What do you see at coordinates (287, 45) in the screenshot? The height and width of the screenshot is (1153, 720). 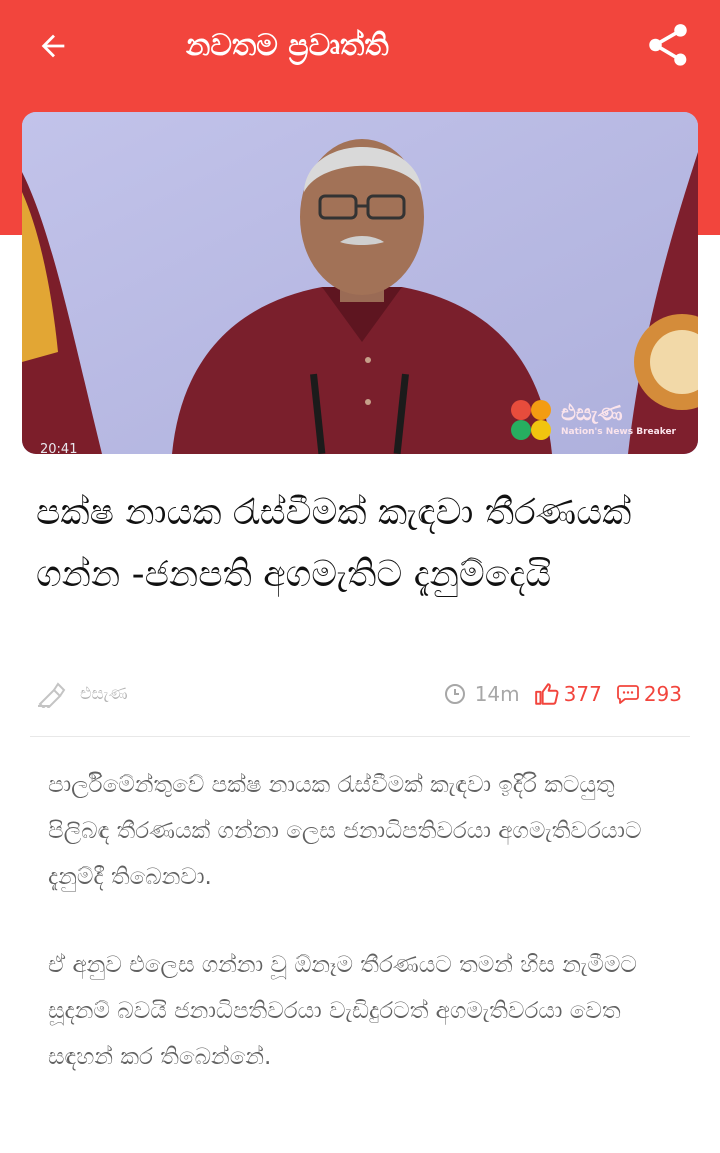 I see `page-title: නවතම ප්‍රවෘත්ති` at bounding box center [287, 45].